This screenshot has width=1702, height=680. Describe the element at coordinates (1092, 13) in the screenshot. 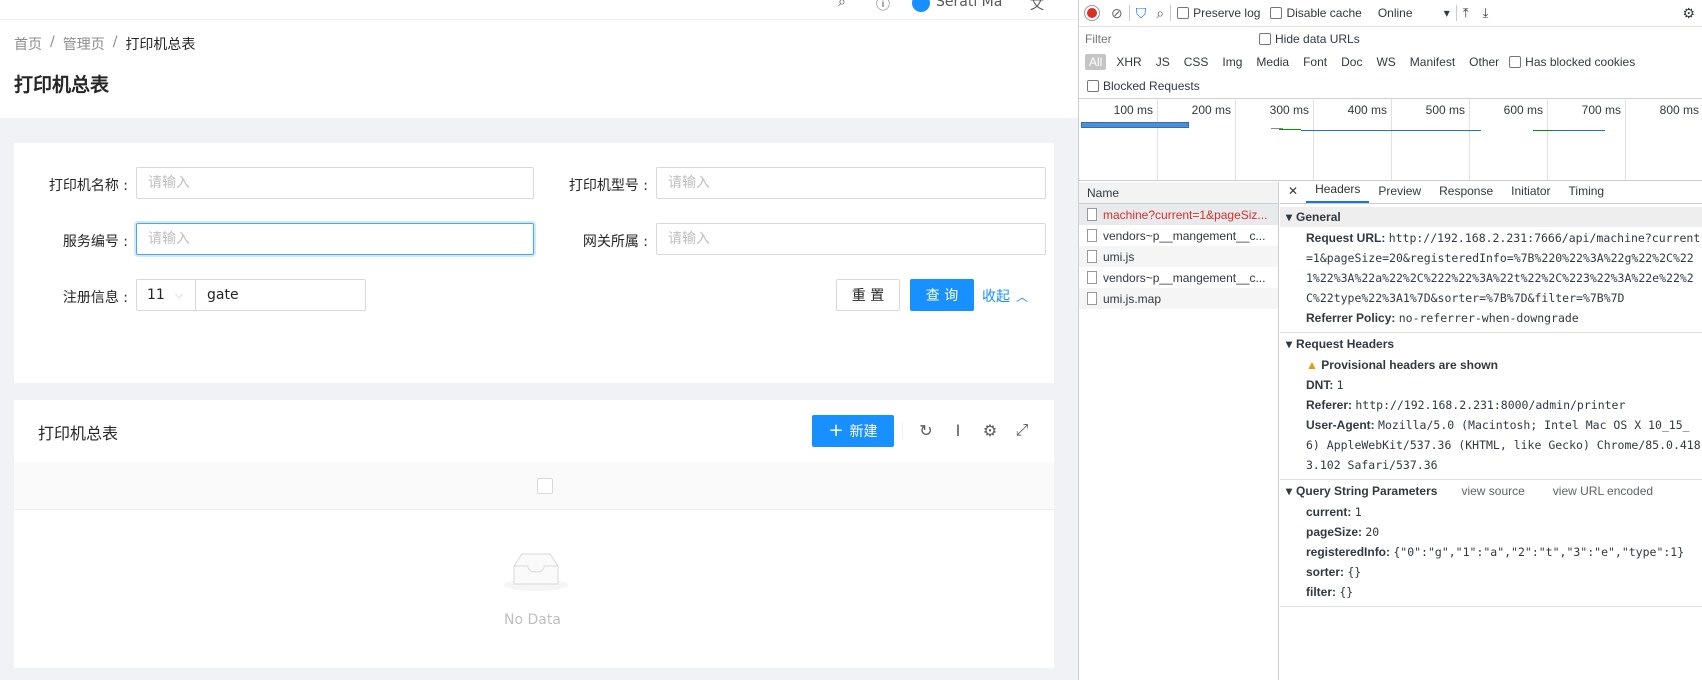

I see `record-icon` at that location.